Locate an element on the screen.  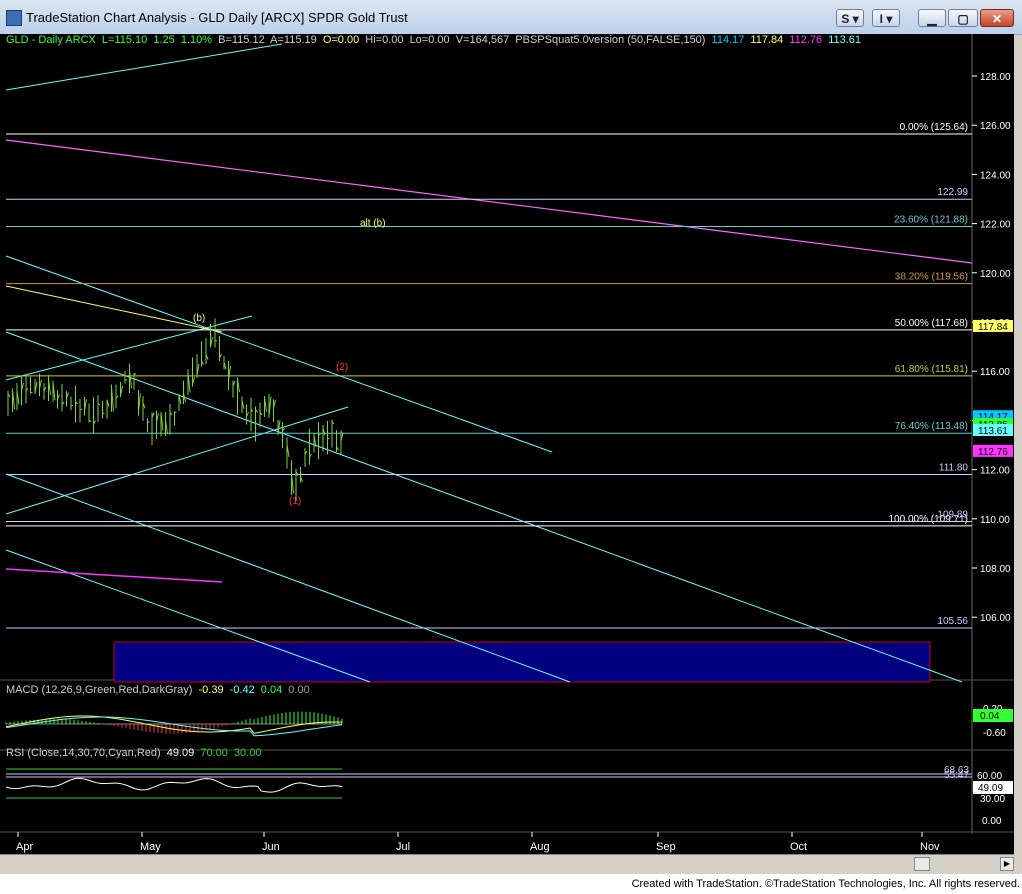
level-label: 109.89 is located at coordinates (952, 515).